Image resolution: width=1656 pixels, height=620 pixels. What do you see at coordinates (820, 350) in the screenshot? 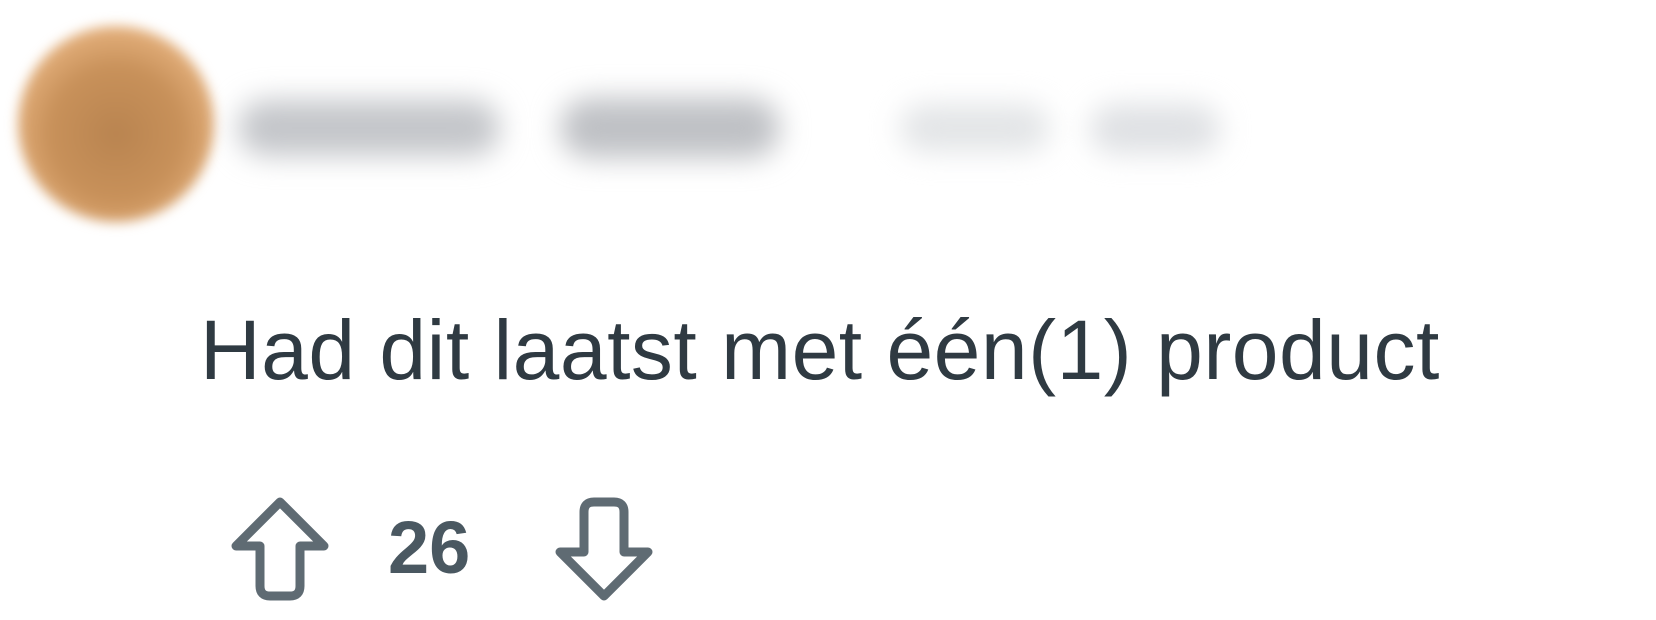
I see `comment-body: Had dit laatst met één(1) product` at bounding box center [820, 350].